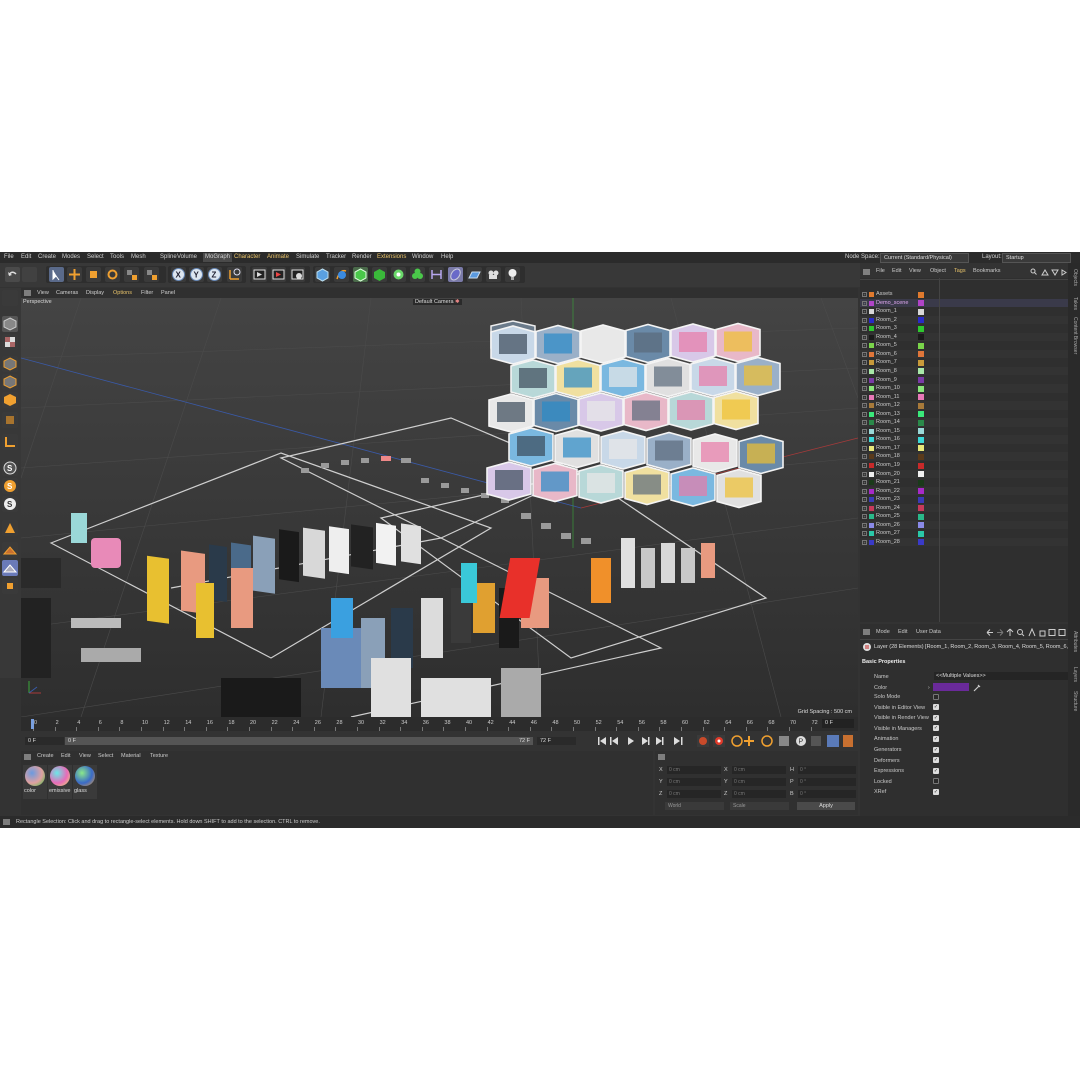 This screenshot has width=1080, height=1080. What do you see at coordinates (964, 345) in the screenshot?
I see `object-row: + Room_5` at bounding box center [964, 345].